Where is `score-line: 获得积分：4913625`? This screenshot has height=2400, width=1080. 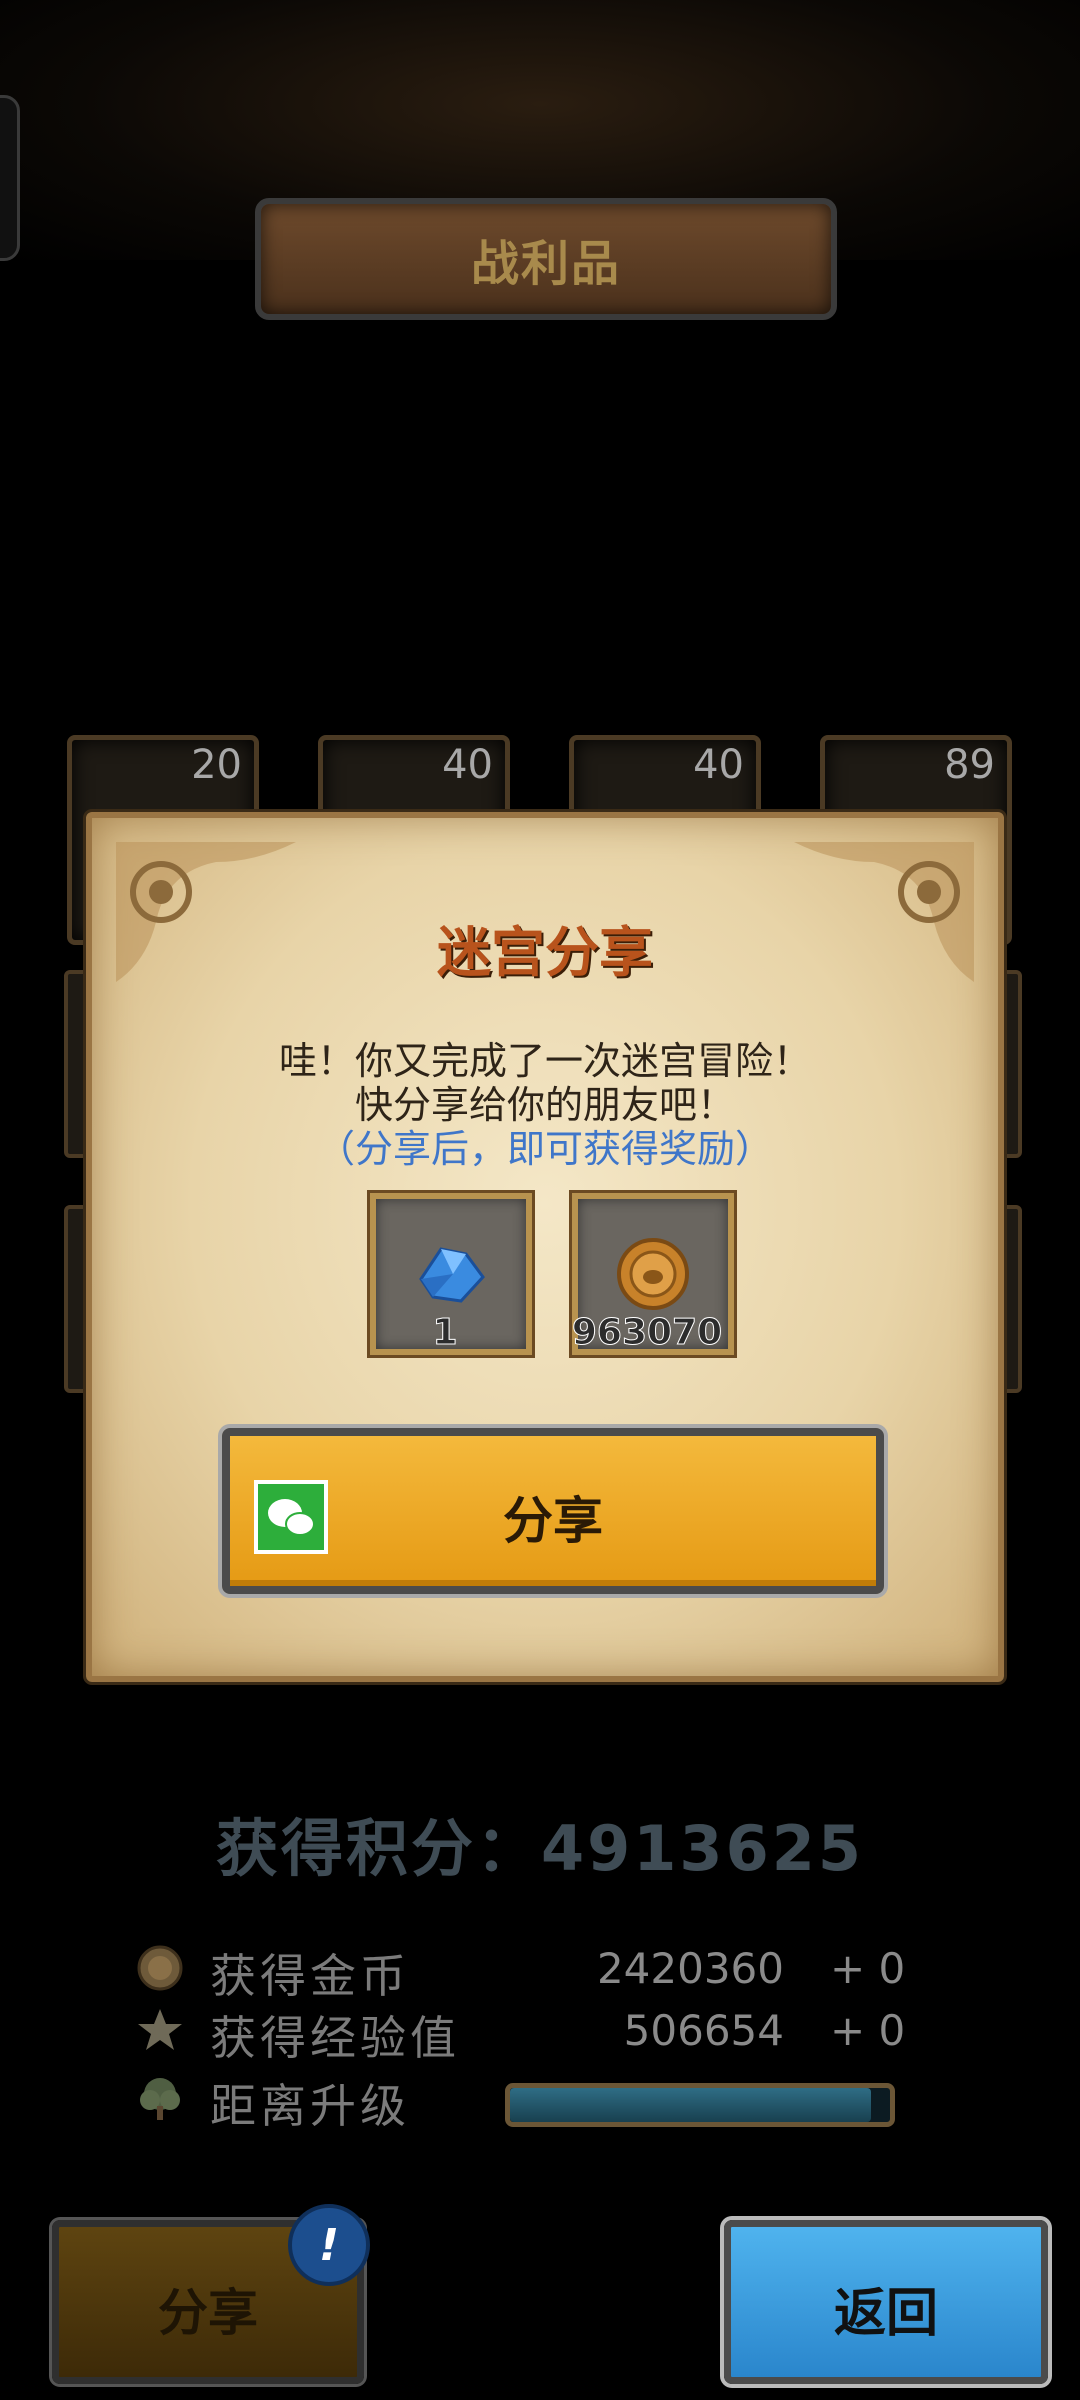 score-line: 获得积分：4913625 is located at coordinates (540, 1843).